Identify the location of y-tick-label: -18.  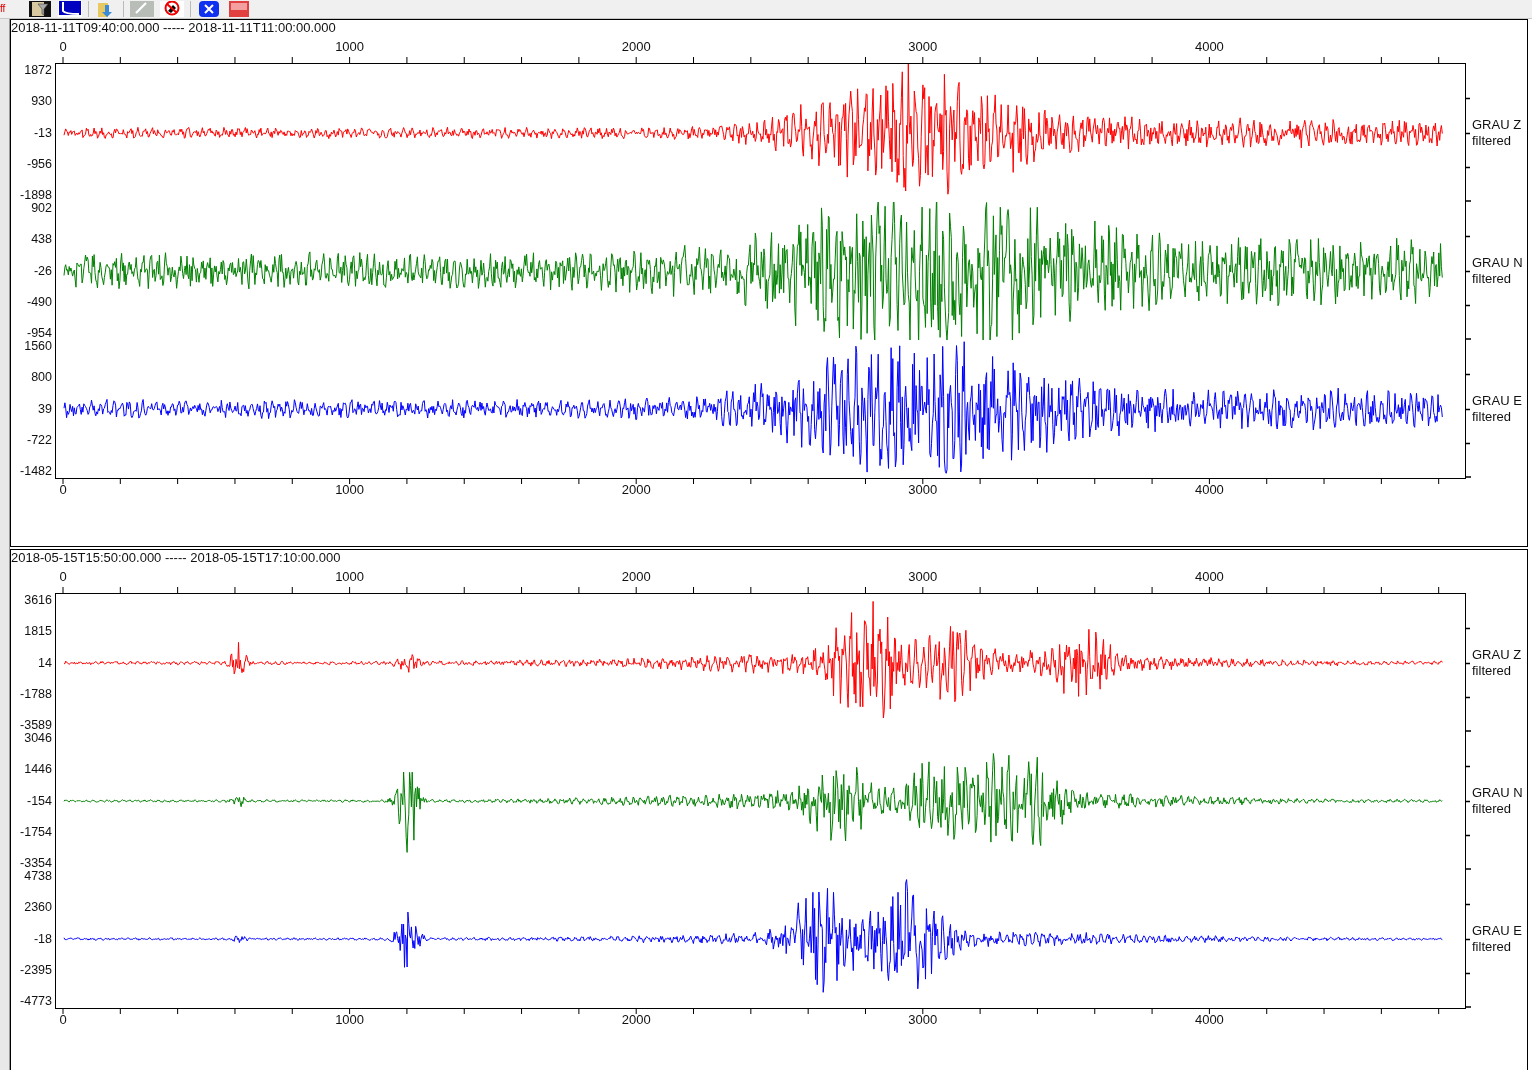
(42, 939).